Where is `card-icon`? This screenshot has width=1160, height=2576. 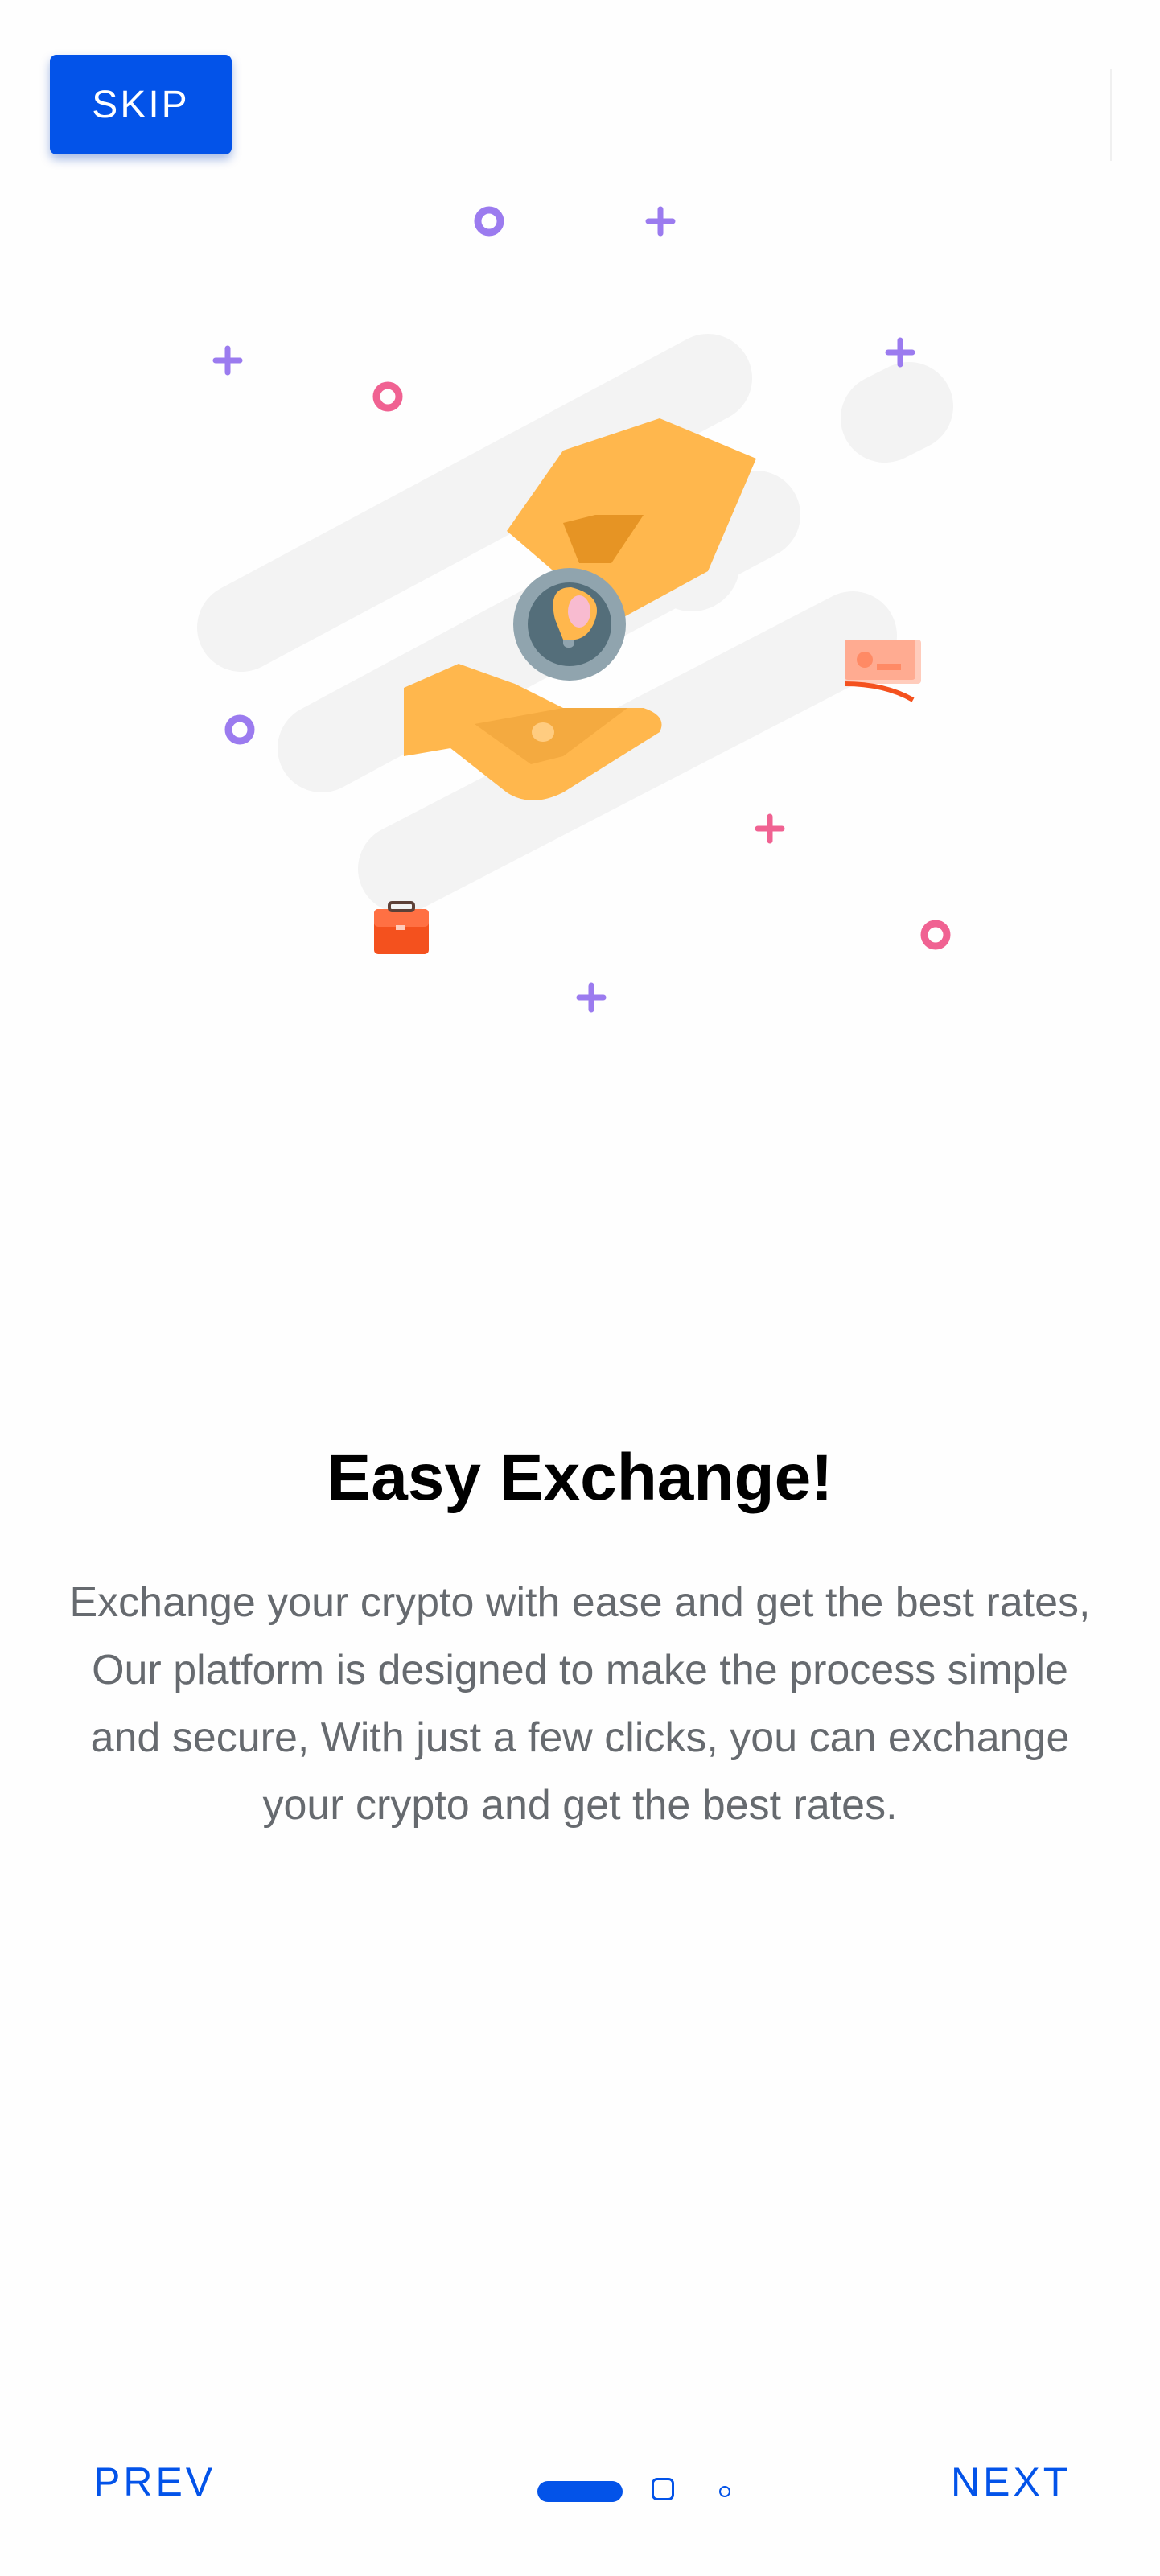 card-icon is located at coordinates (882, 671).